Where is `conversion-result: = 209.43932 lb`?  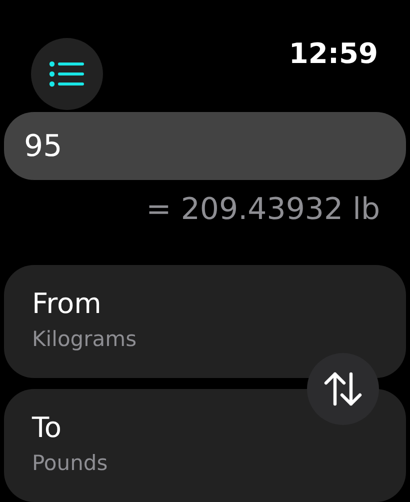
conversion-result: = 209.43932 lb is located at coordinates (263, 210).